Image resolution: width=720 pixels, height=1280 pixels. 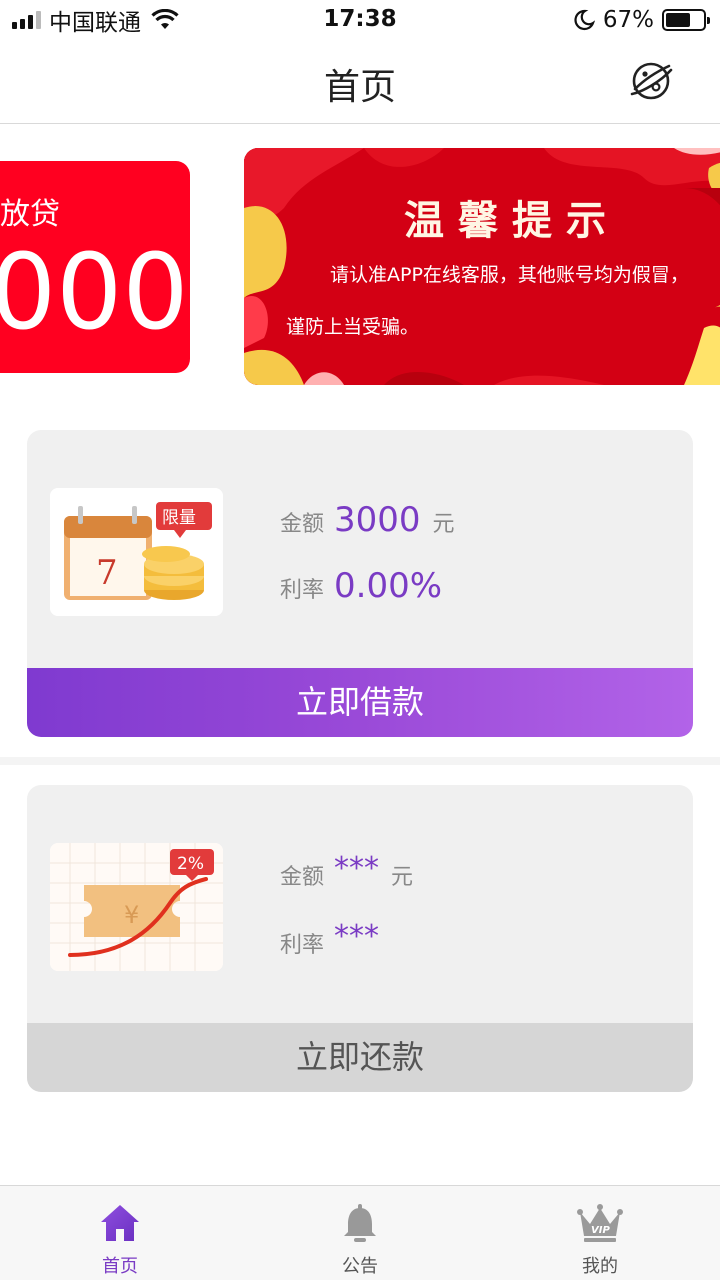 I want to click on status-bar: 中国联通 17:38 67%, so click(x=360, y=20).